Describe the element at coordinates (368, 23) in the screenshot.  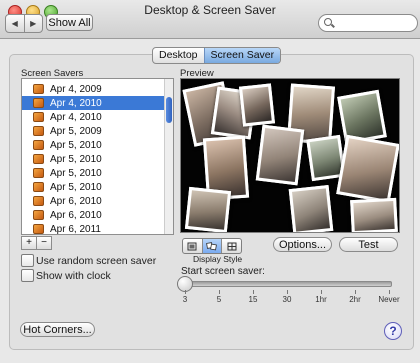
I see `search-field` at that location.